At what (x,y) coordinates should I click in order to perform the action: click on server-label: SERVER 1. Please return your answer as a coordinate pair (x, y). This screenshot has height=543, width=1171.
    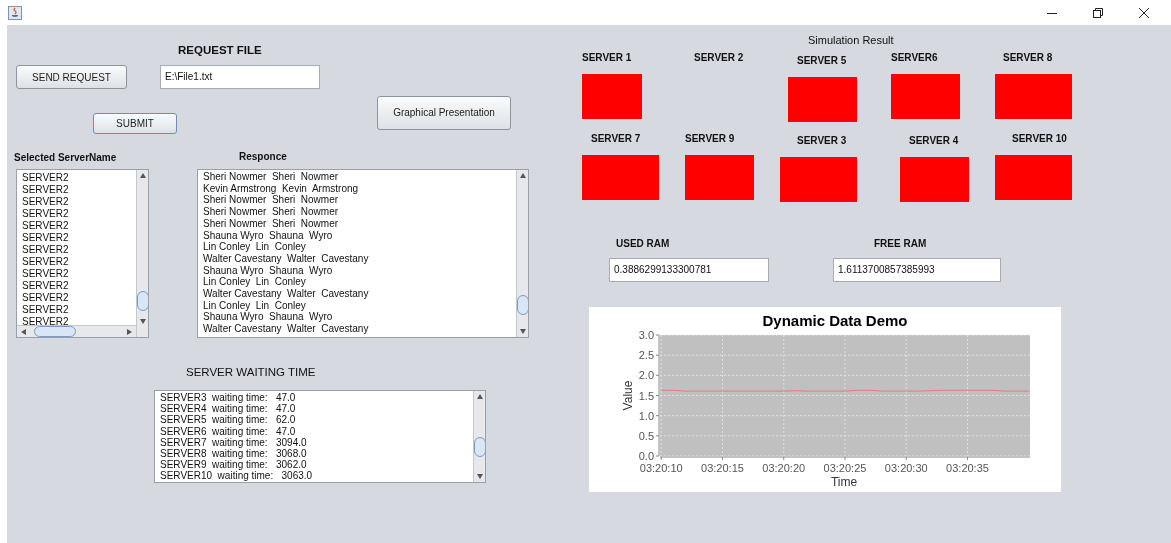
    Looking at the image, I should click on (607, 58).